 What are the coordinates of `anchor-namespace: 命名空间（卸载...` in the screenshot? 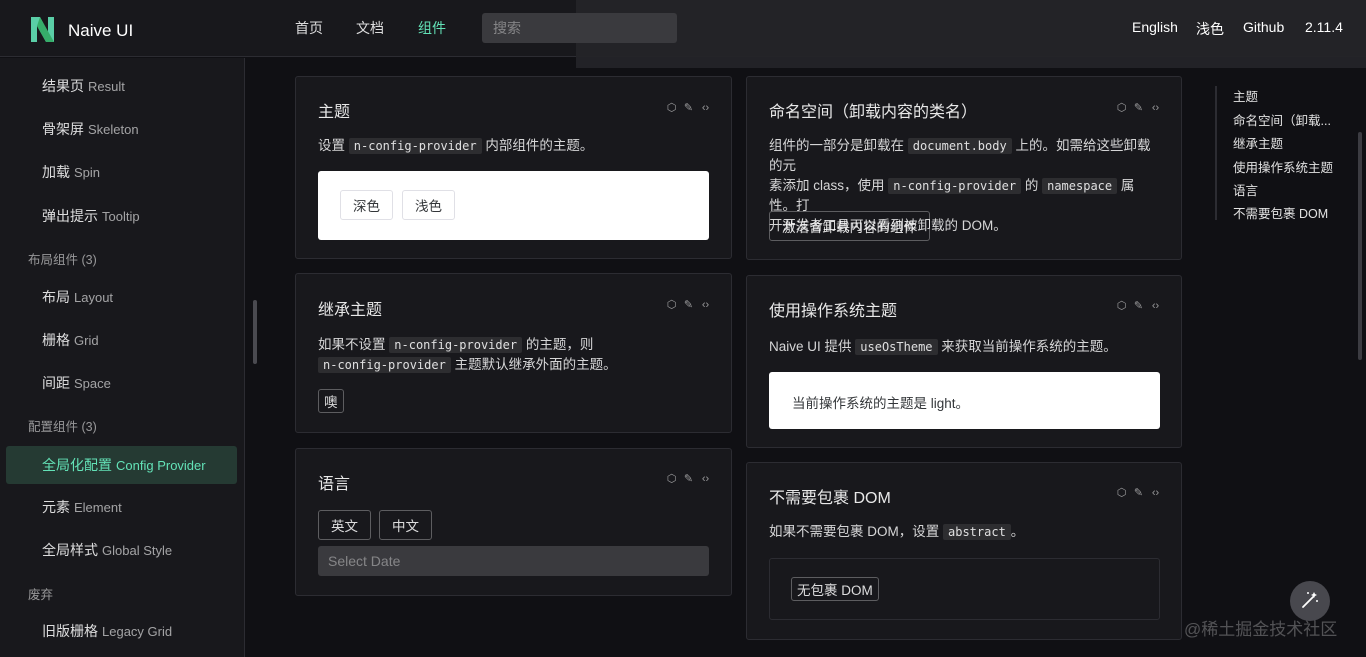 It's located at (1282, 119).